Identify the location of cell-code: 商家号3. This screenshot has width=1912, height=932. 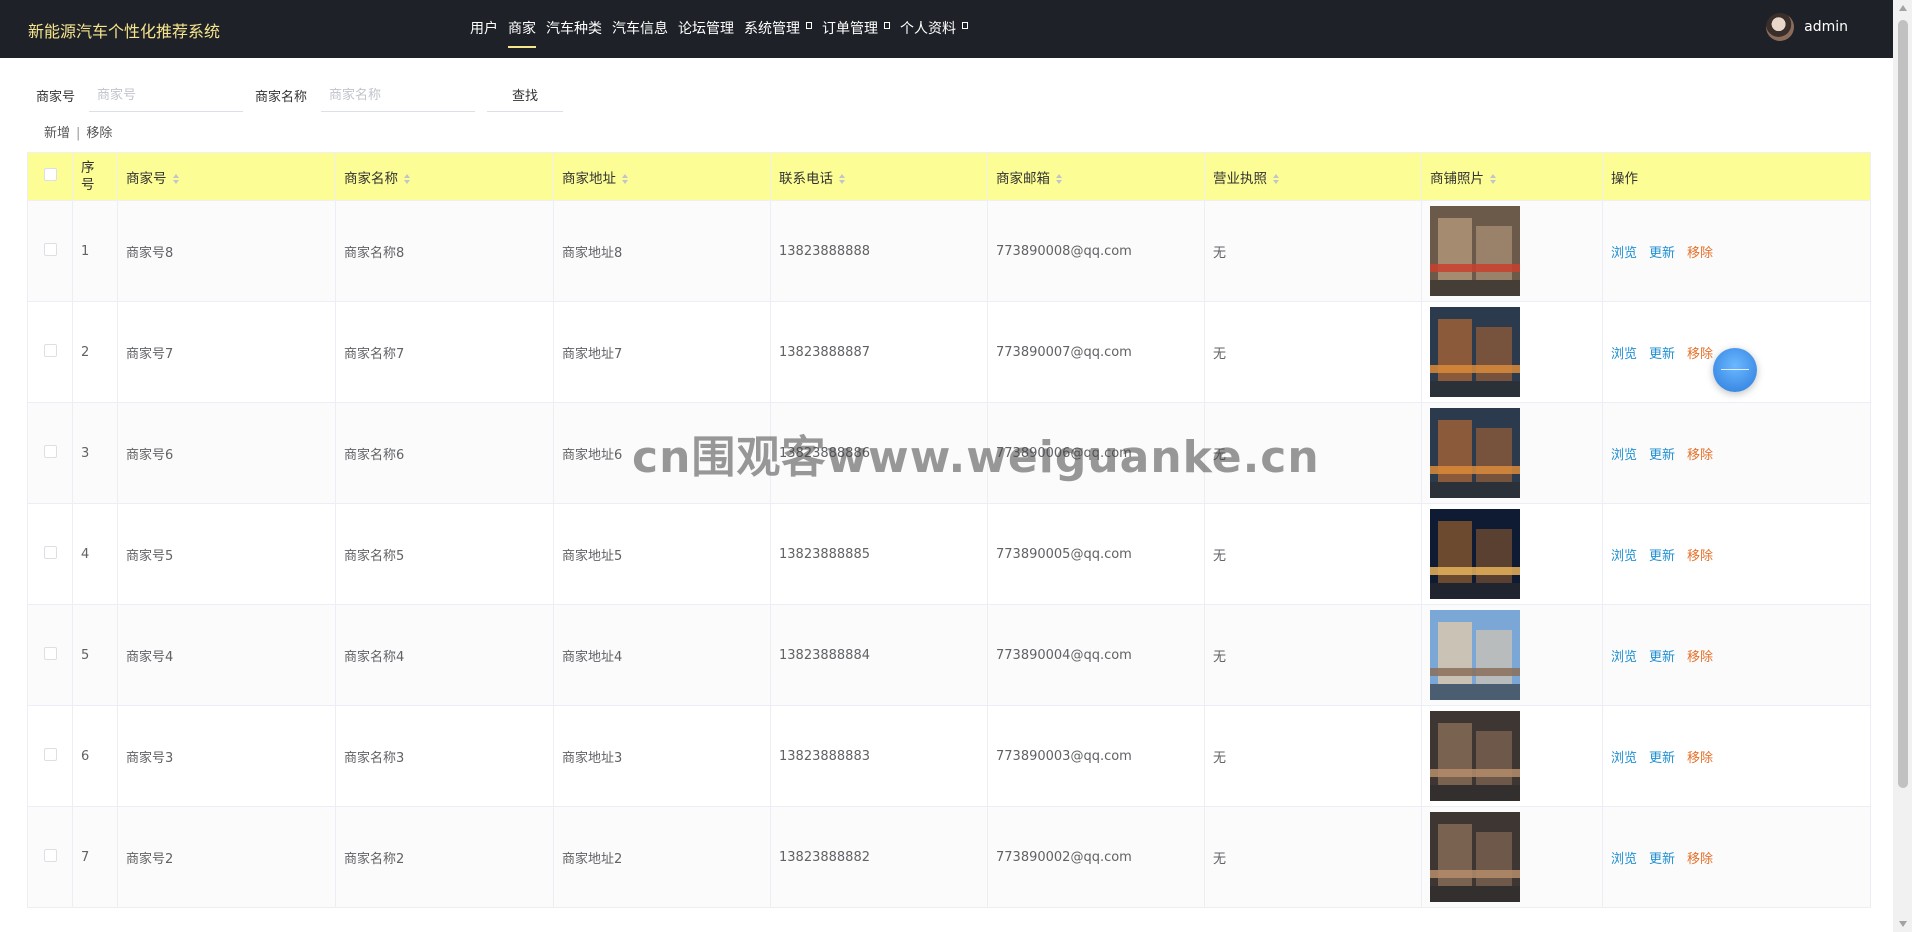
(226, 756).